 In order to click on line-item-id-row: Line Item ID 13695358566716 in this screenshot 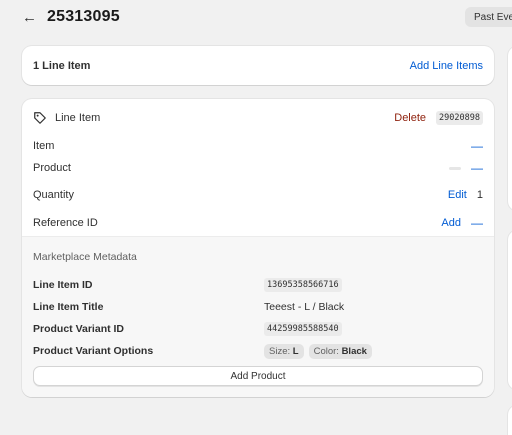, I will do `click(258, 285)`.